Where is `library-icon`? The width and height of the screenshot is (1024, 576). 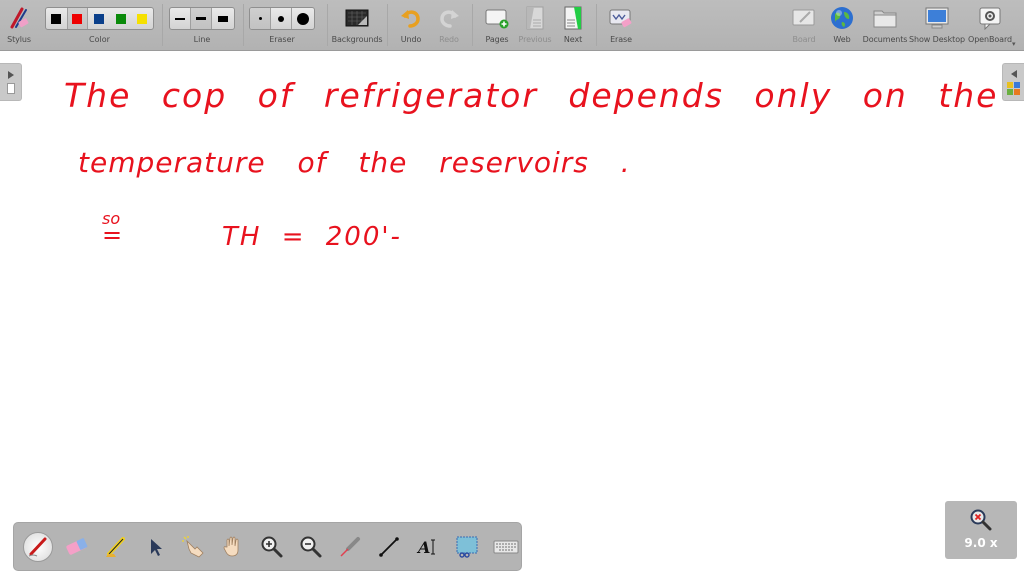
library-icon is located at coordinates (1013, 88).